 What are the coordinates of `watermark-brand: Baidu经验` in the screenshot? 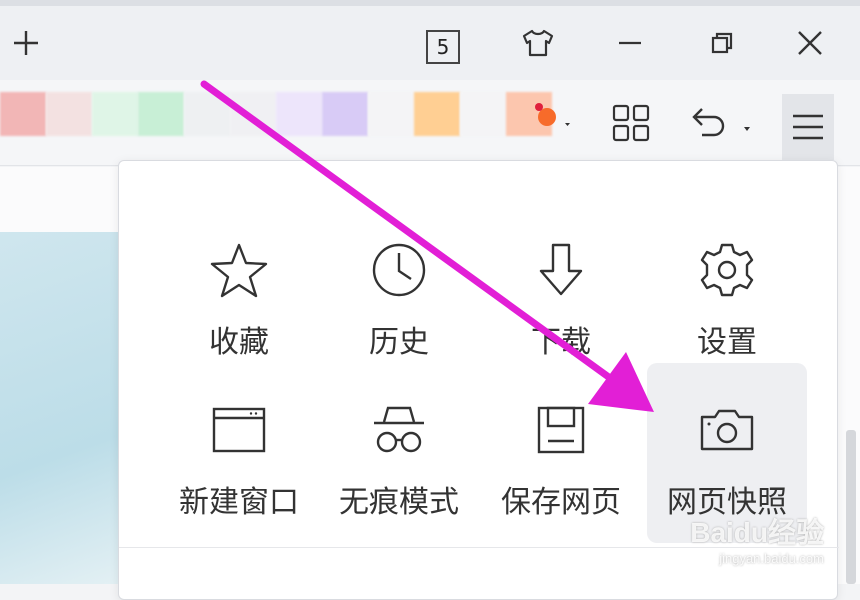 It's located at (757, 532).